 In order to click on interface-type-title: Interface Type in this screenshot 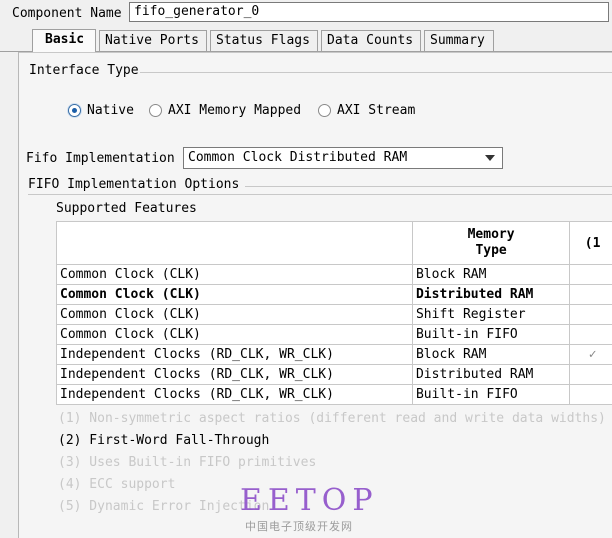, I will do `click(84, 70)`.